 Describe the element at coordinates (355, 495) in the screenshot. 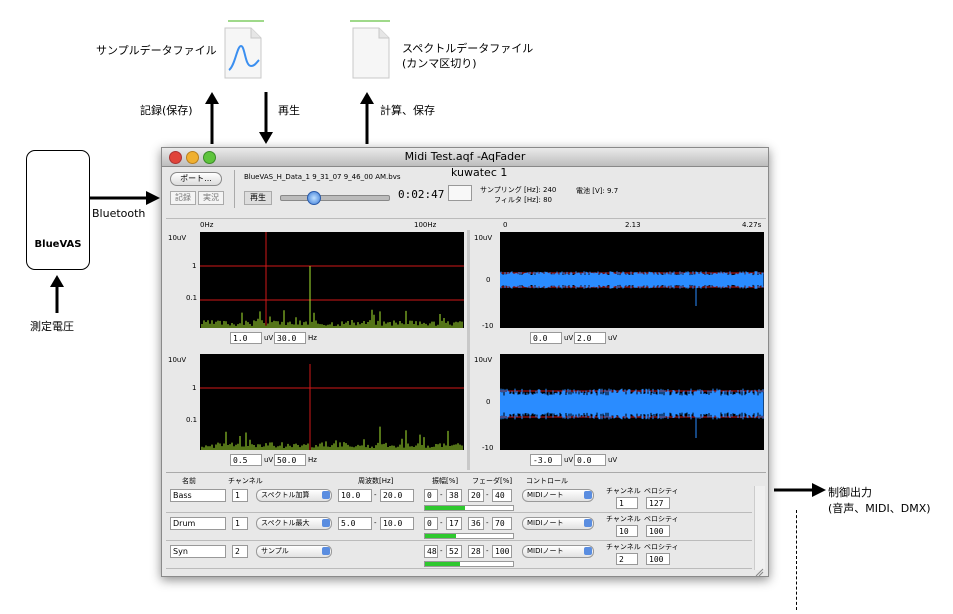

I see `freq-min-field: 10.0` at that location.